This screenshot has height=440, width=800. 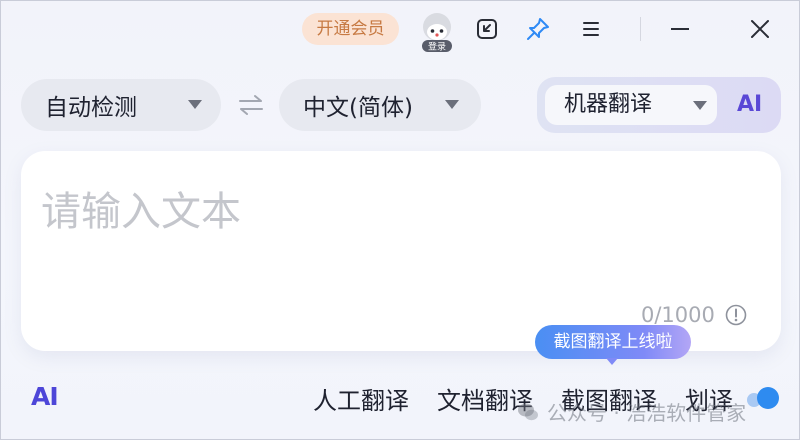 I want to click on source-language-label: 自动检测, so click(x=91, y=108).